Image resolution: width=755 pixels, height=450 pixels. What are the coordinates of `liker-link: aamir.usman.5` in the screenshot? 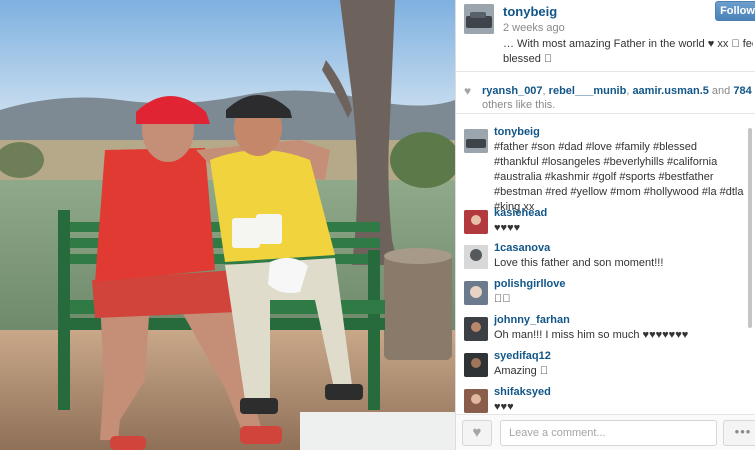 It's located at (670, 91).